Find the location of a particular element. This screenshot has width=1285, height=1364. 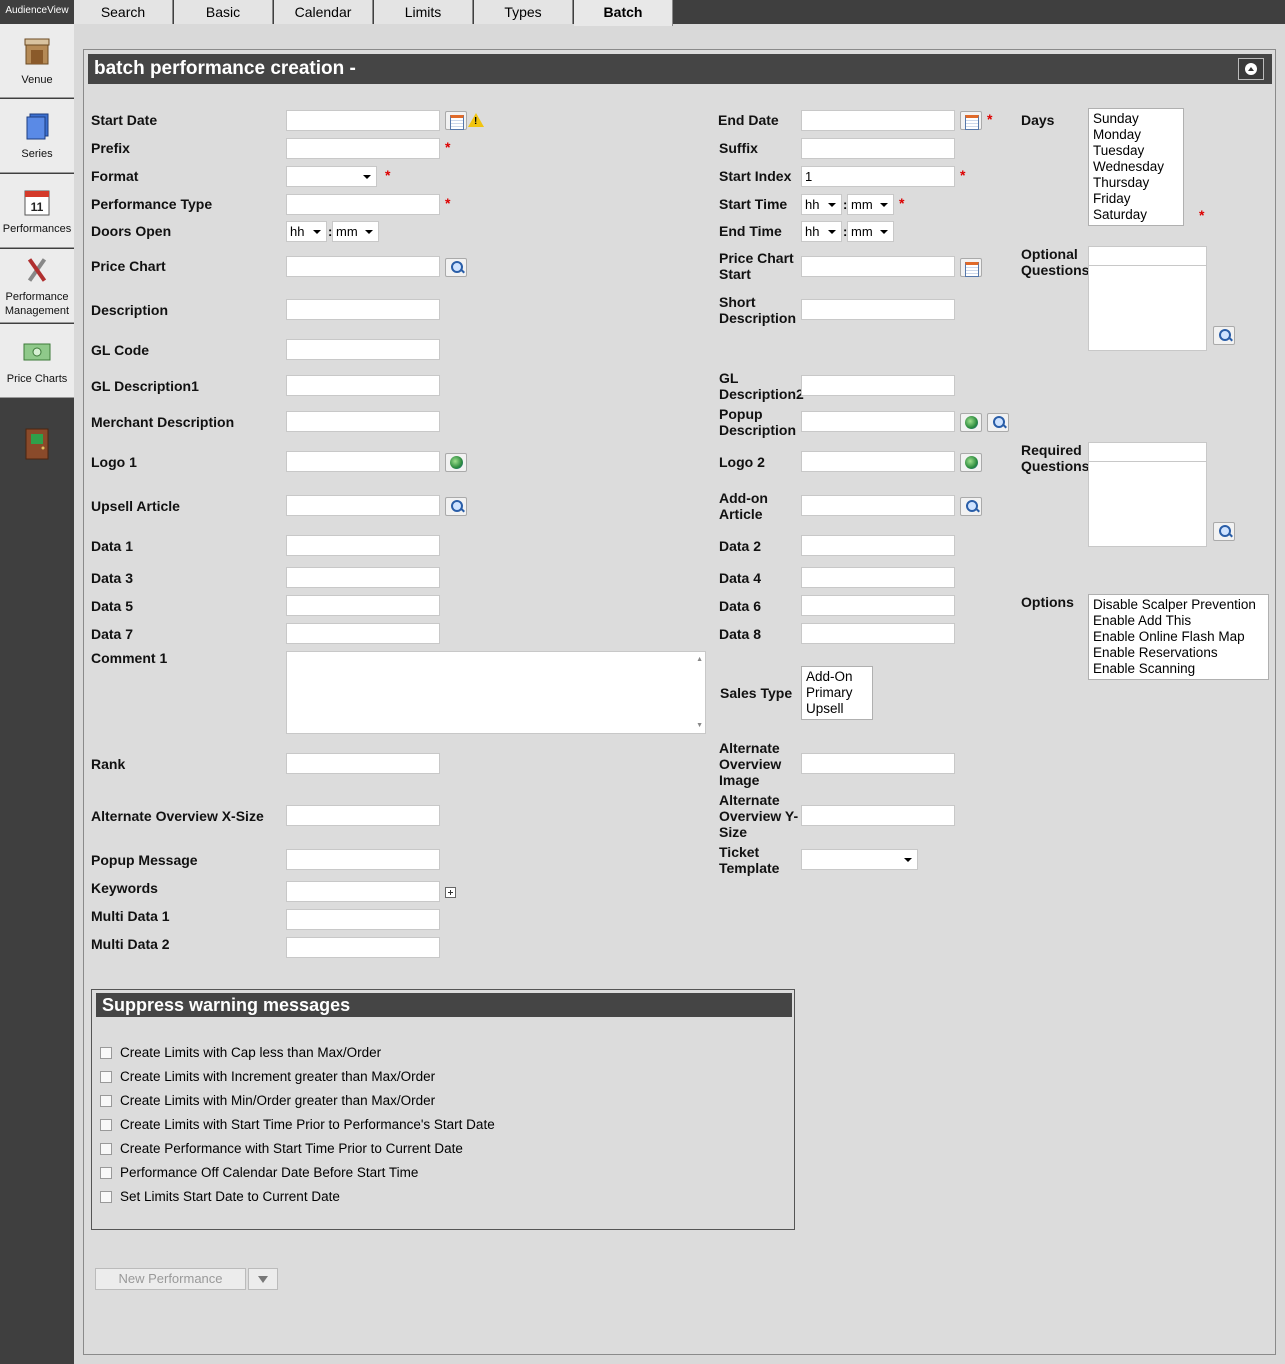

data3-input is located at coordinates (363, 577).